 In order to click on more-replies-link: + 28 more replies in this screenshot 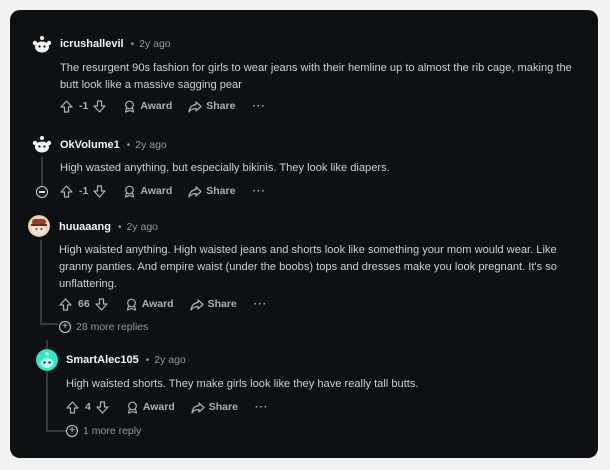, I will do `click(103, 327)`.